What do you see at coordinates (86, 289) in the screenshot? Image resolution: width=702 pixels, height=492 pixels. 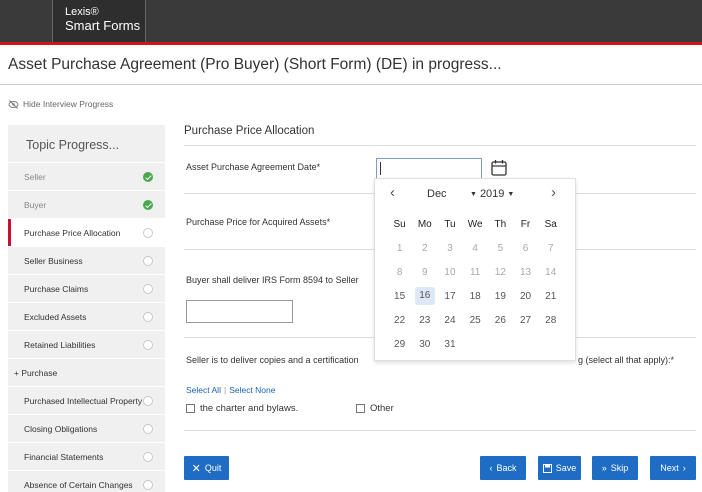 I see `sidebar-item-purchase-claims: Purchase Claims` at bounding box center [86, 289].